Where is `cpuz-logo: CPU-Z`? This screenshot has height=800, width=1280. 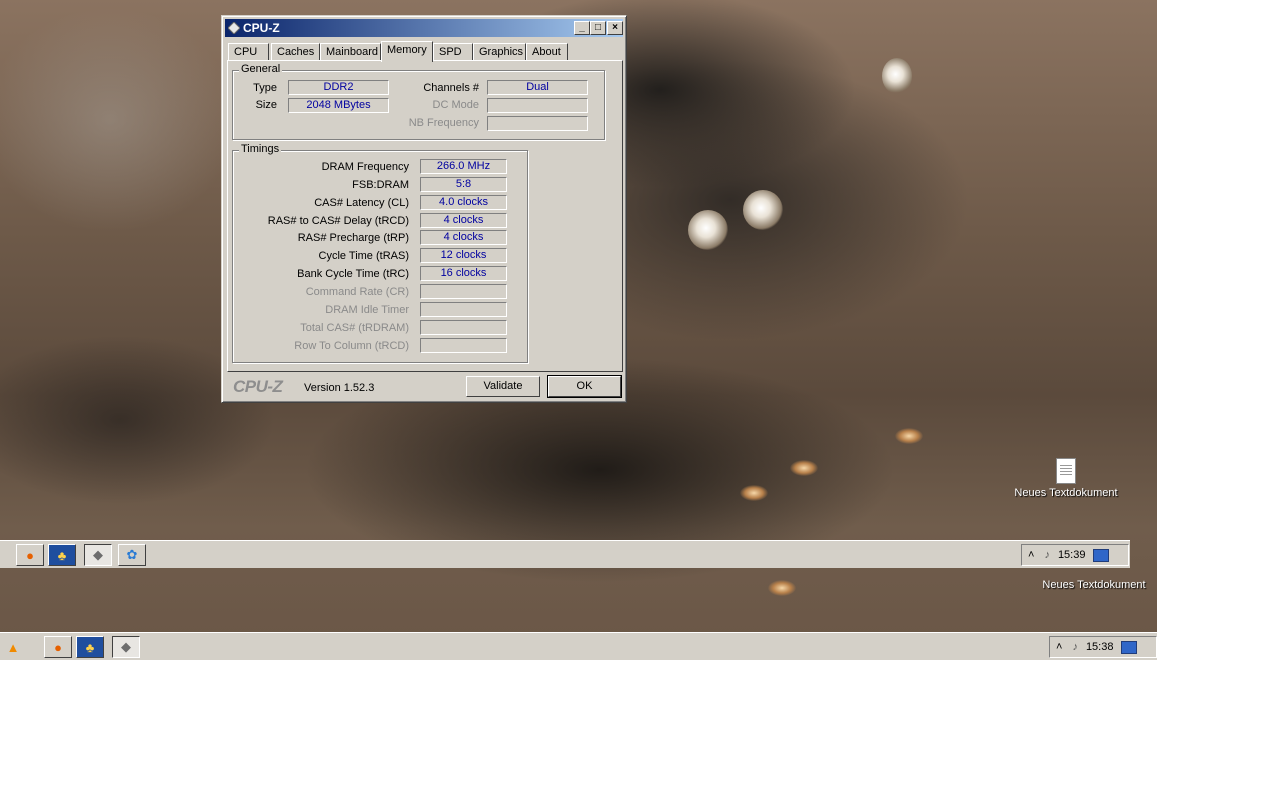 cpuz-logo: CPU-Z is located at coordinates (258, 386).